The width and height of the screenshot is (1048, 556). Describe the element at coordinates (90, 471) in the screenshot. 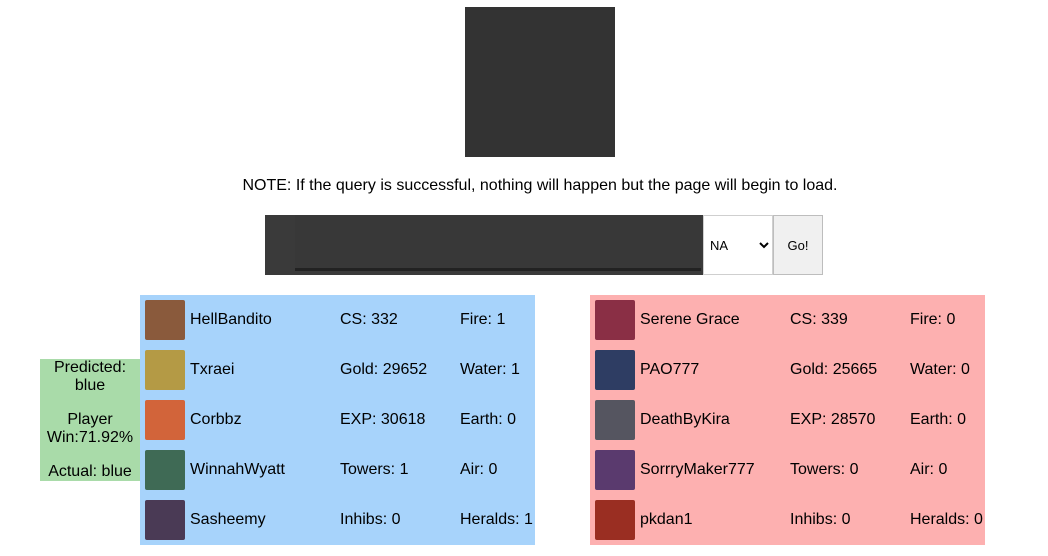

I see `actual-result: Actual: blue` at that location.